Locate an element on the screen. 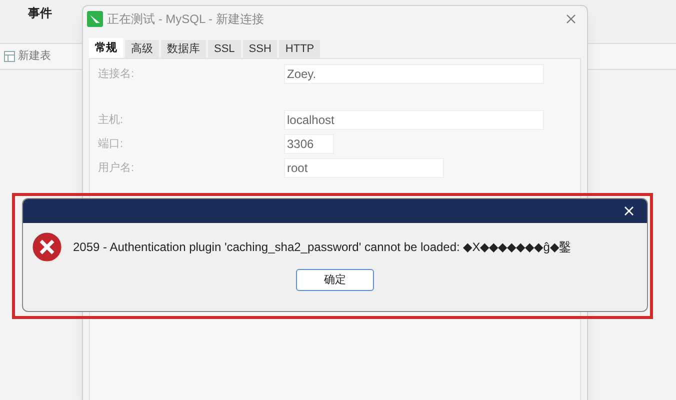  ok-button: 确定 is located at coordinates (335, 280).